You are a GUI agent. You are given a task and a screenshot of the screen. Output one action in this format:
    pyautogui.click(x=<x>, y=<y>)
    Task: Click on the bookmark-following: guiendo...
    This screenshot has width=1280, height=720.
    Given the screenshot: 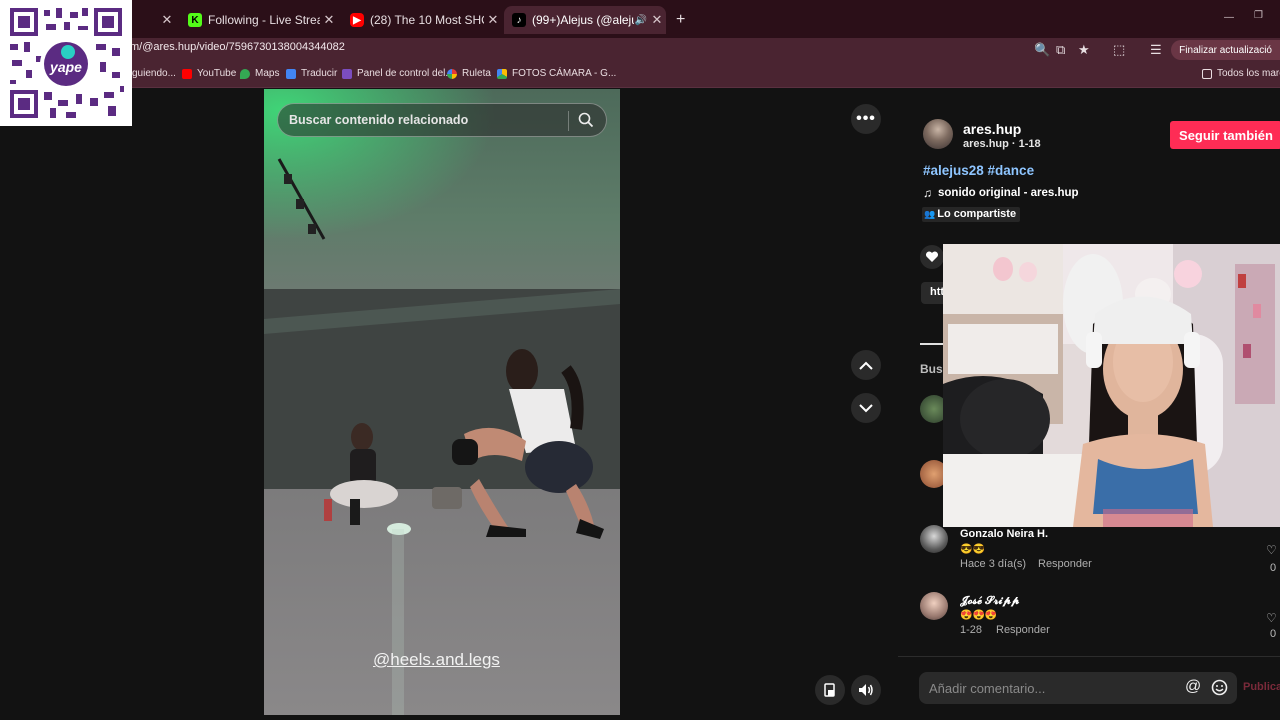 What is the action you would take?
    pyautogui.click(x=154, y=73)
    